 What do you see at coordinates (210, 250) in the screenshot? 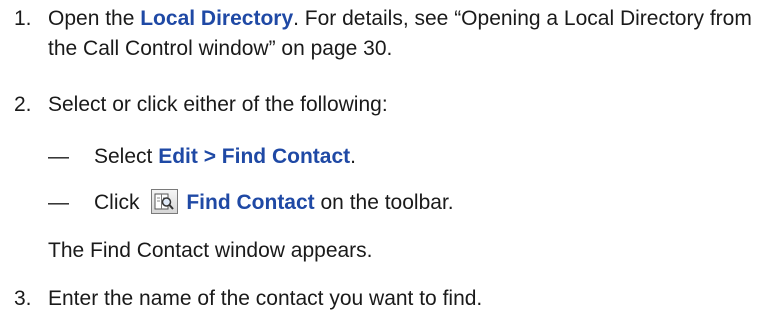
I see `step-result: The Find Contact window appears.` at bounding box center [210, 250].